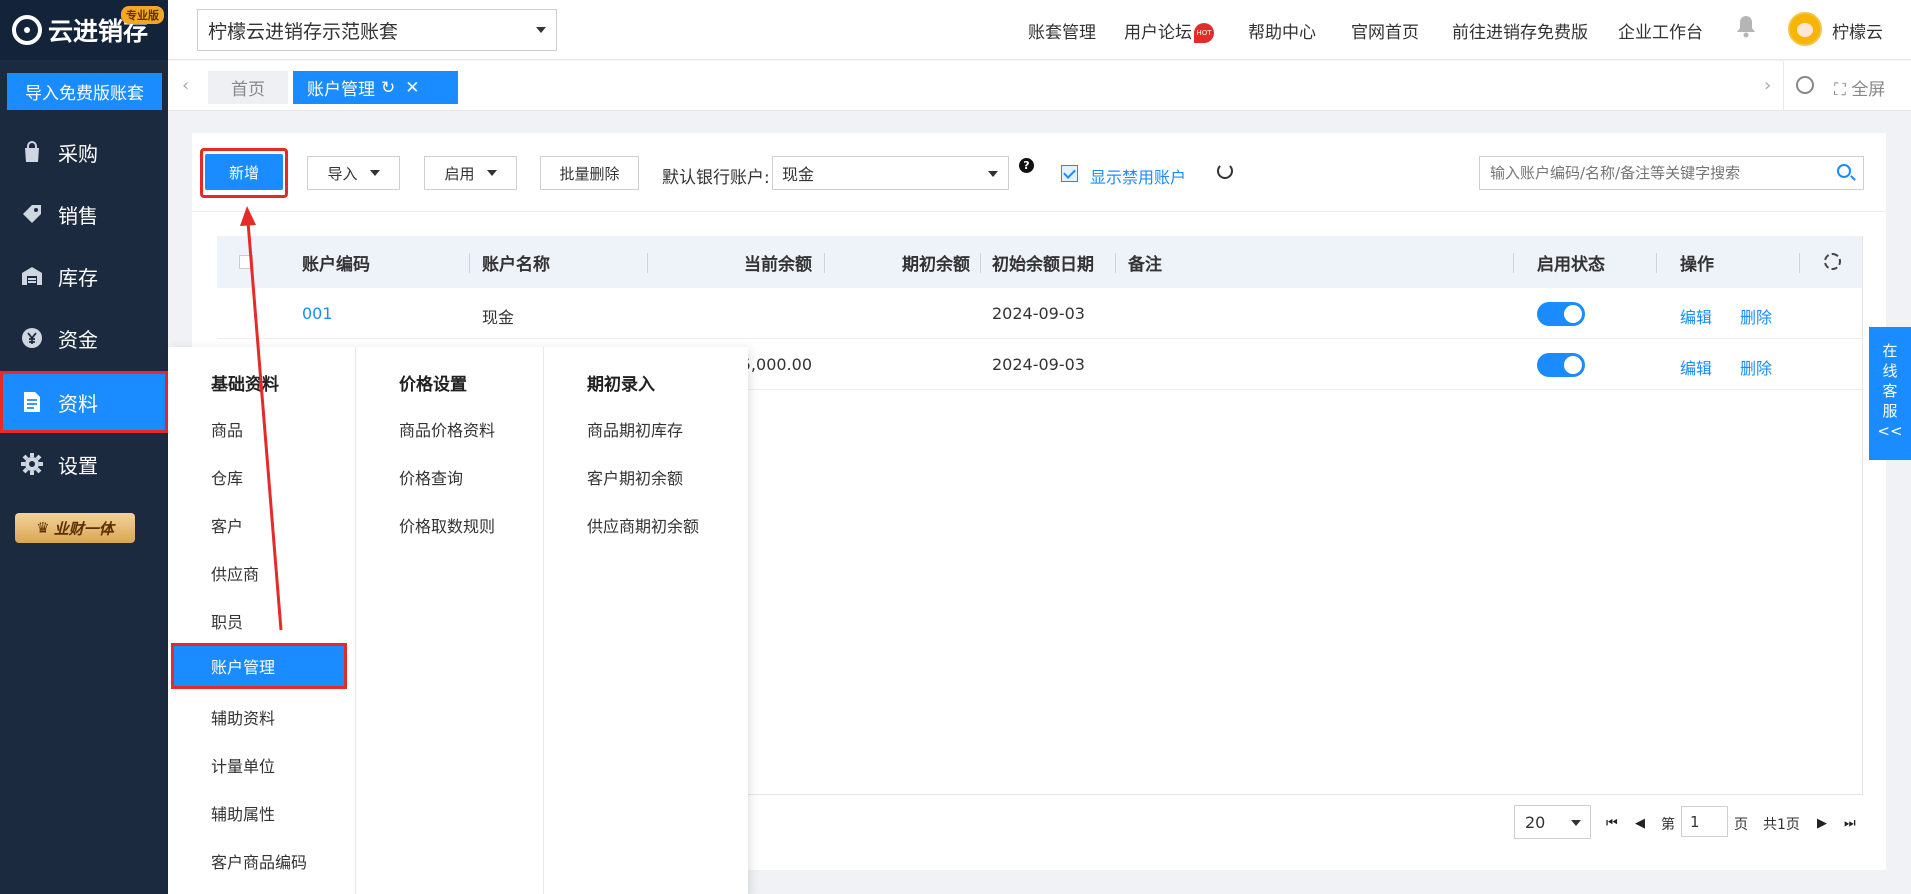  What do you see at coordinates (1385, 30) in the screenshot?
I see `link-official-site: 官网首页` at bounding box center [1385, 30].